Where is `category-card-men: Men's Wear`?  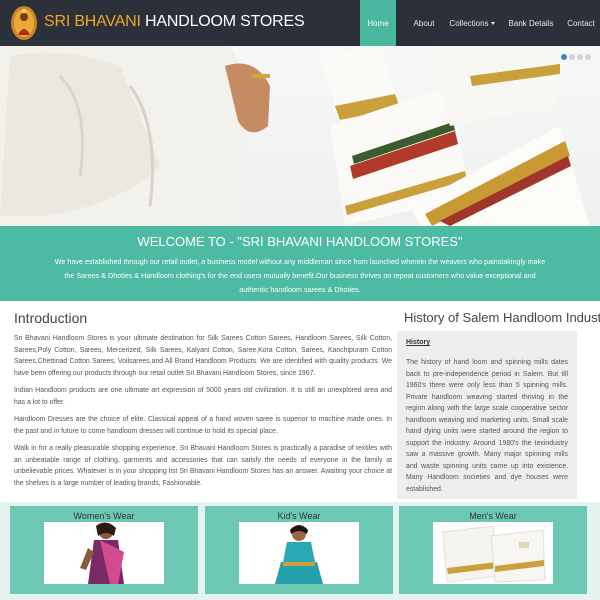 category-card-men: Men's Wear is located at coordinates (493, 550).